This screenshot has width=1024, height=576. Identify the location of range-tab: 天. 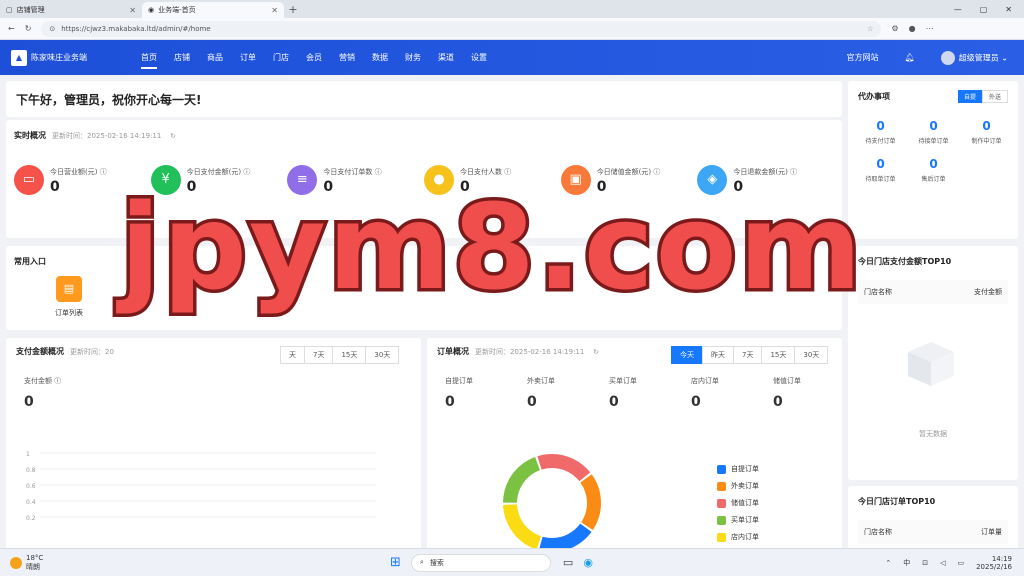
(292, 355).